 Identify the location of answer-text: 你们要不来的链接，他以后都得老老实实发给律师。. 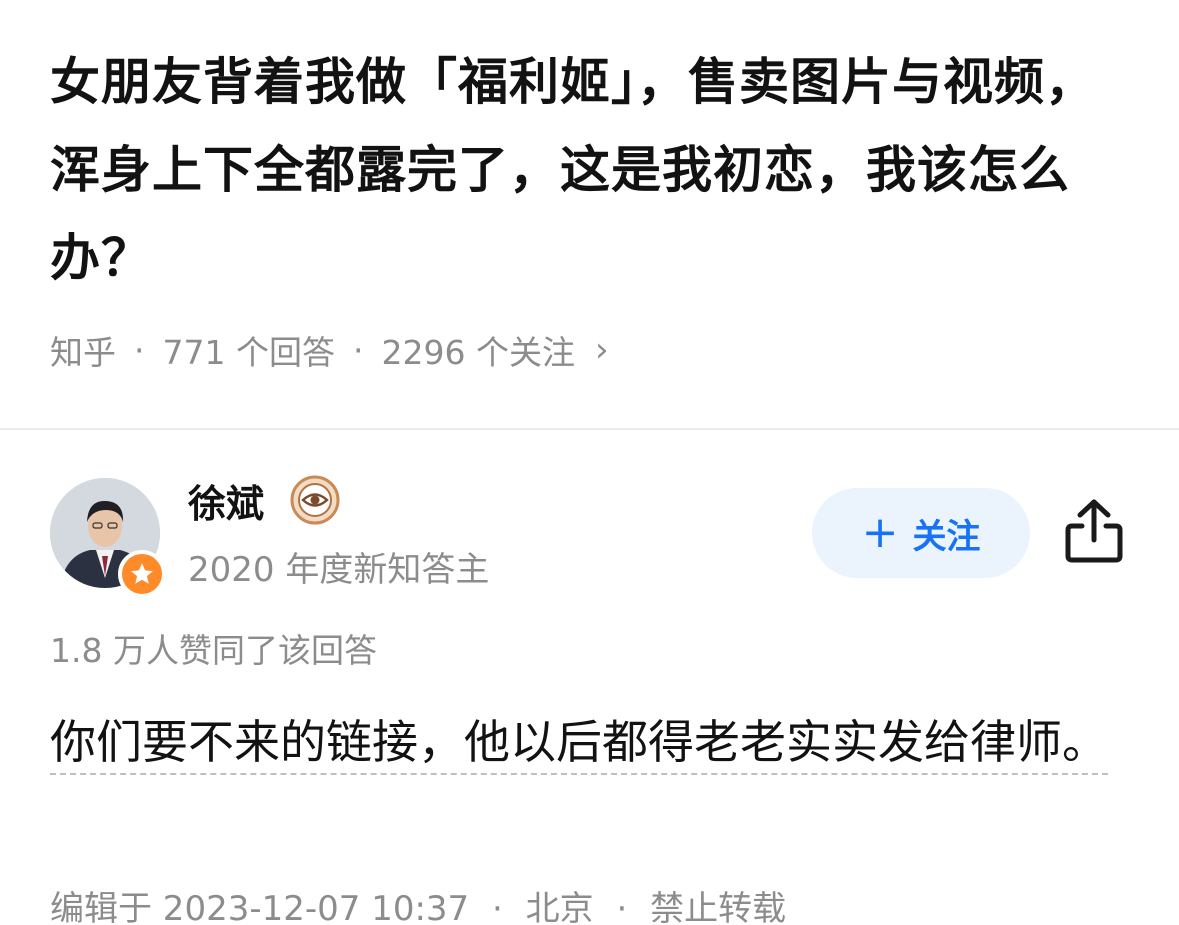
(579, 745).